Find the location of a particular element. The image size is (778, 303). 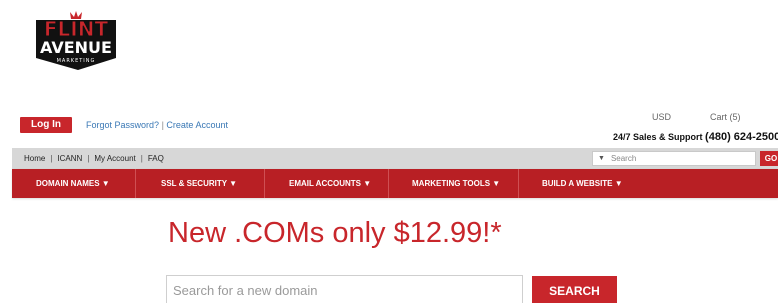

chevron-down-icon: ▼ is located at coordinates (601, 158).